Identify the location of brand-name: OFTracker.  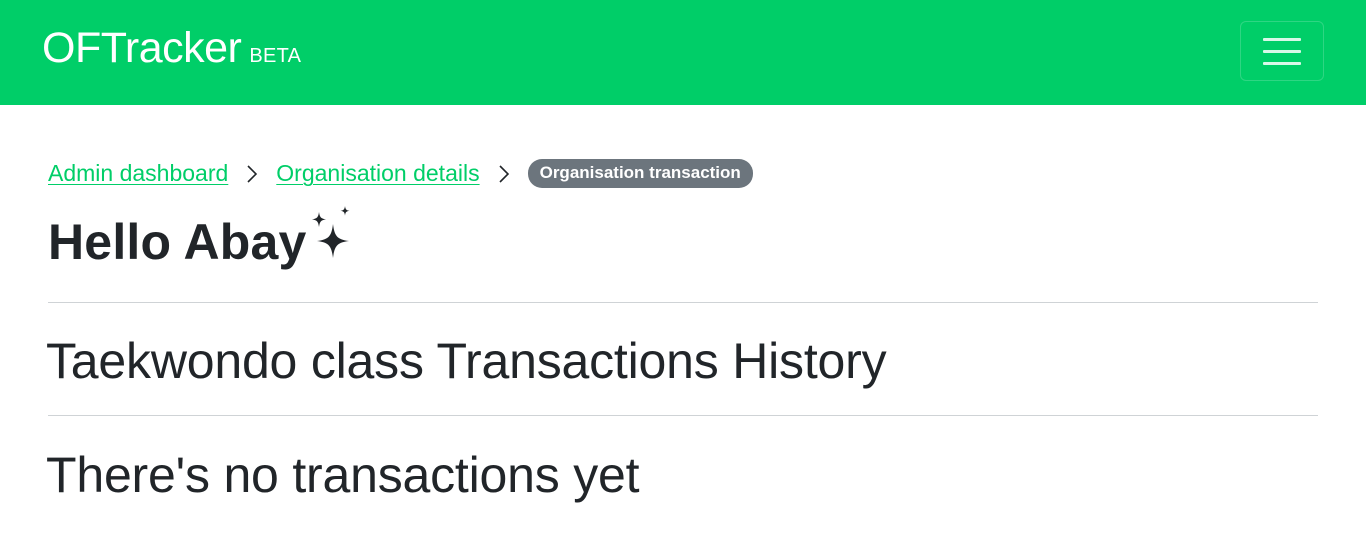
(142, 48).